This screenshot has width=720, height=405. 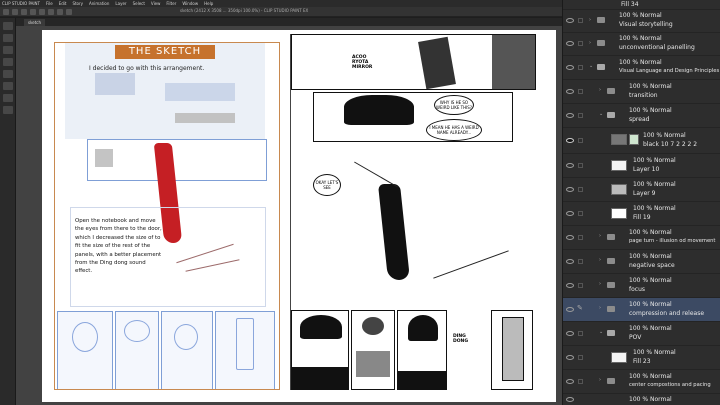 I want to click on new-icon, so click(x=6, y=11).